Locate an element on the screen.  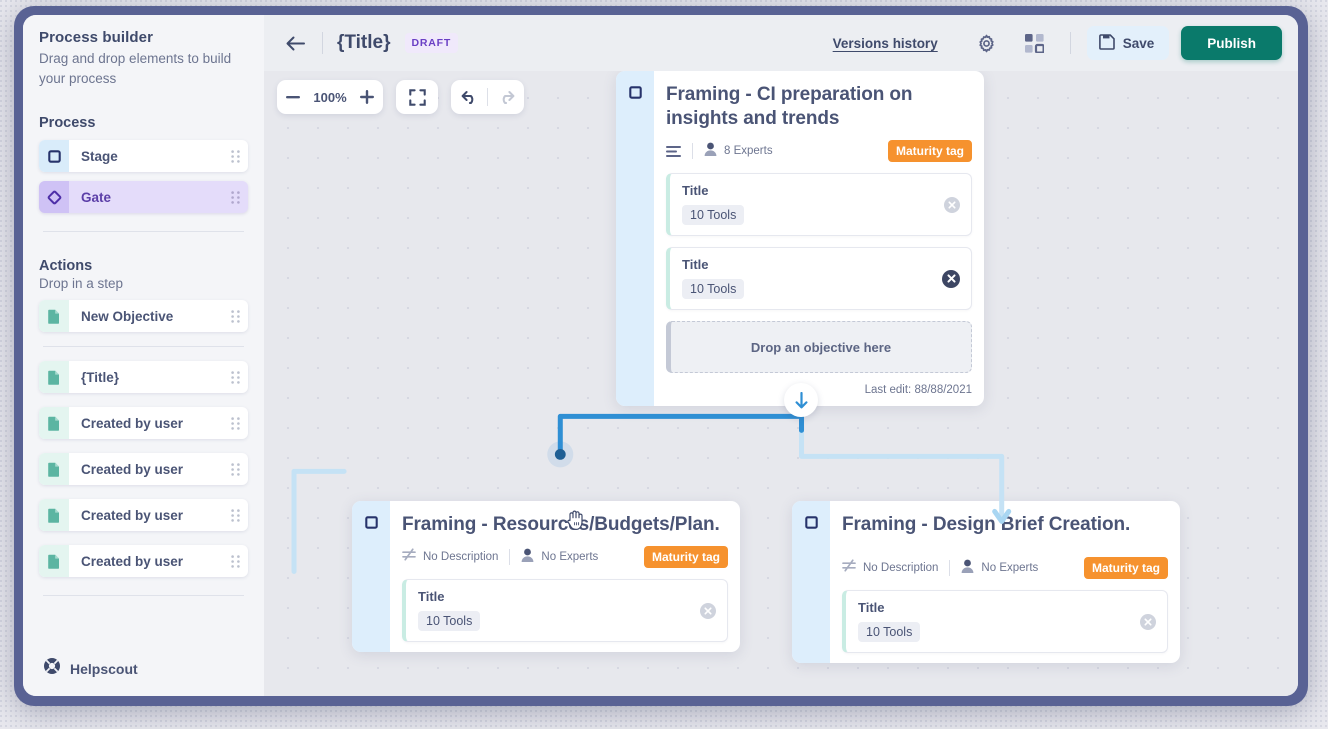
save-button: Save is located at coordinates (1128, 43).